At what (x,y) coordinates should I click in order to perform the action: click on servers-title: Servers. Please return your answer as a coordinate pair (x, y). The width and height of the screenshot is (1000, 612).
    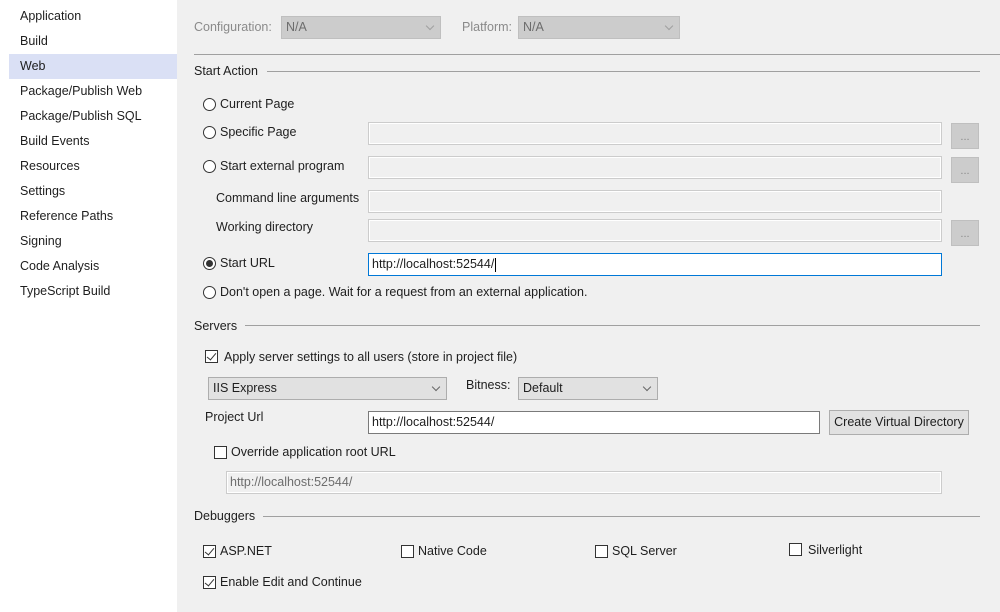
    Looking at the image, I should click on (220, 326).